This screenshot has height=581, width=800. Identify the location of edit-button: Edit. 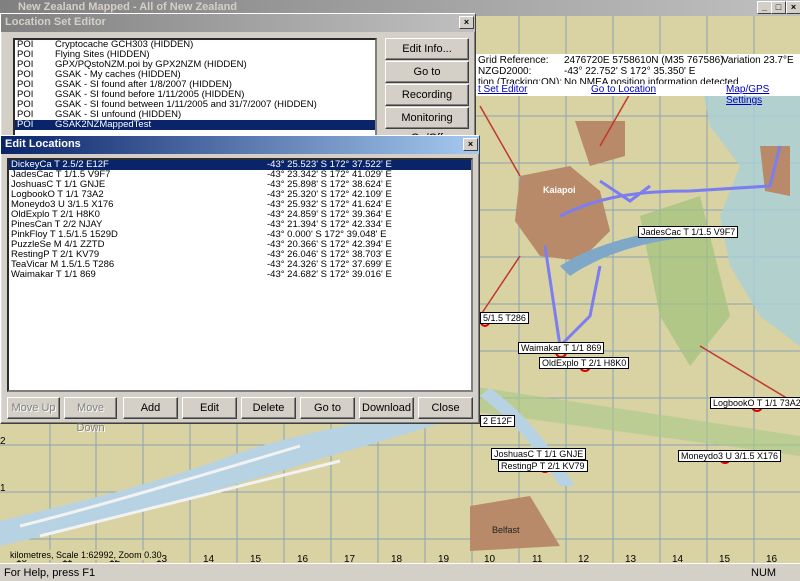
(209, 408).